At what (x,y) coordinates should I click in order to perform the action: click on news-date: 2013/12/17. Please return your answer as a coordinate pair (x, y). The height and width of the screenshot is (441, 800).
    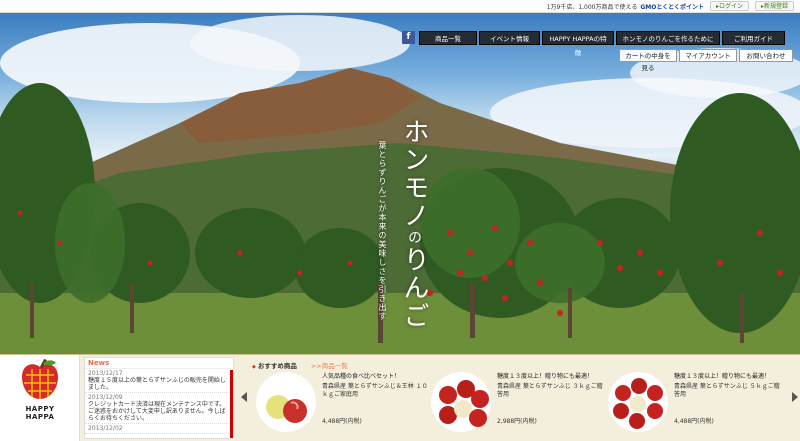
    Looking at the image, I should click on (105, 373).